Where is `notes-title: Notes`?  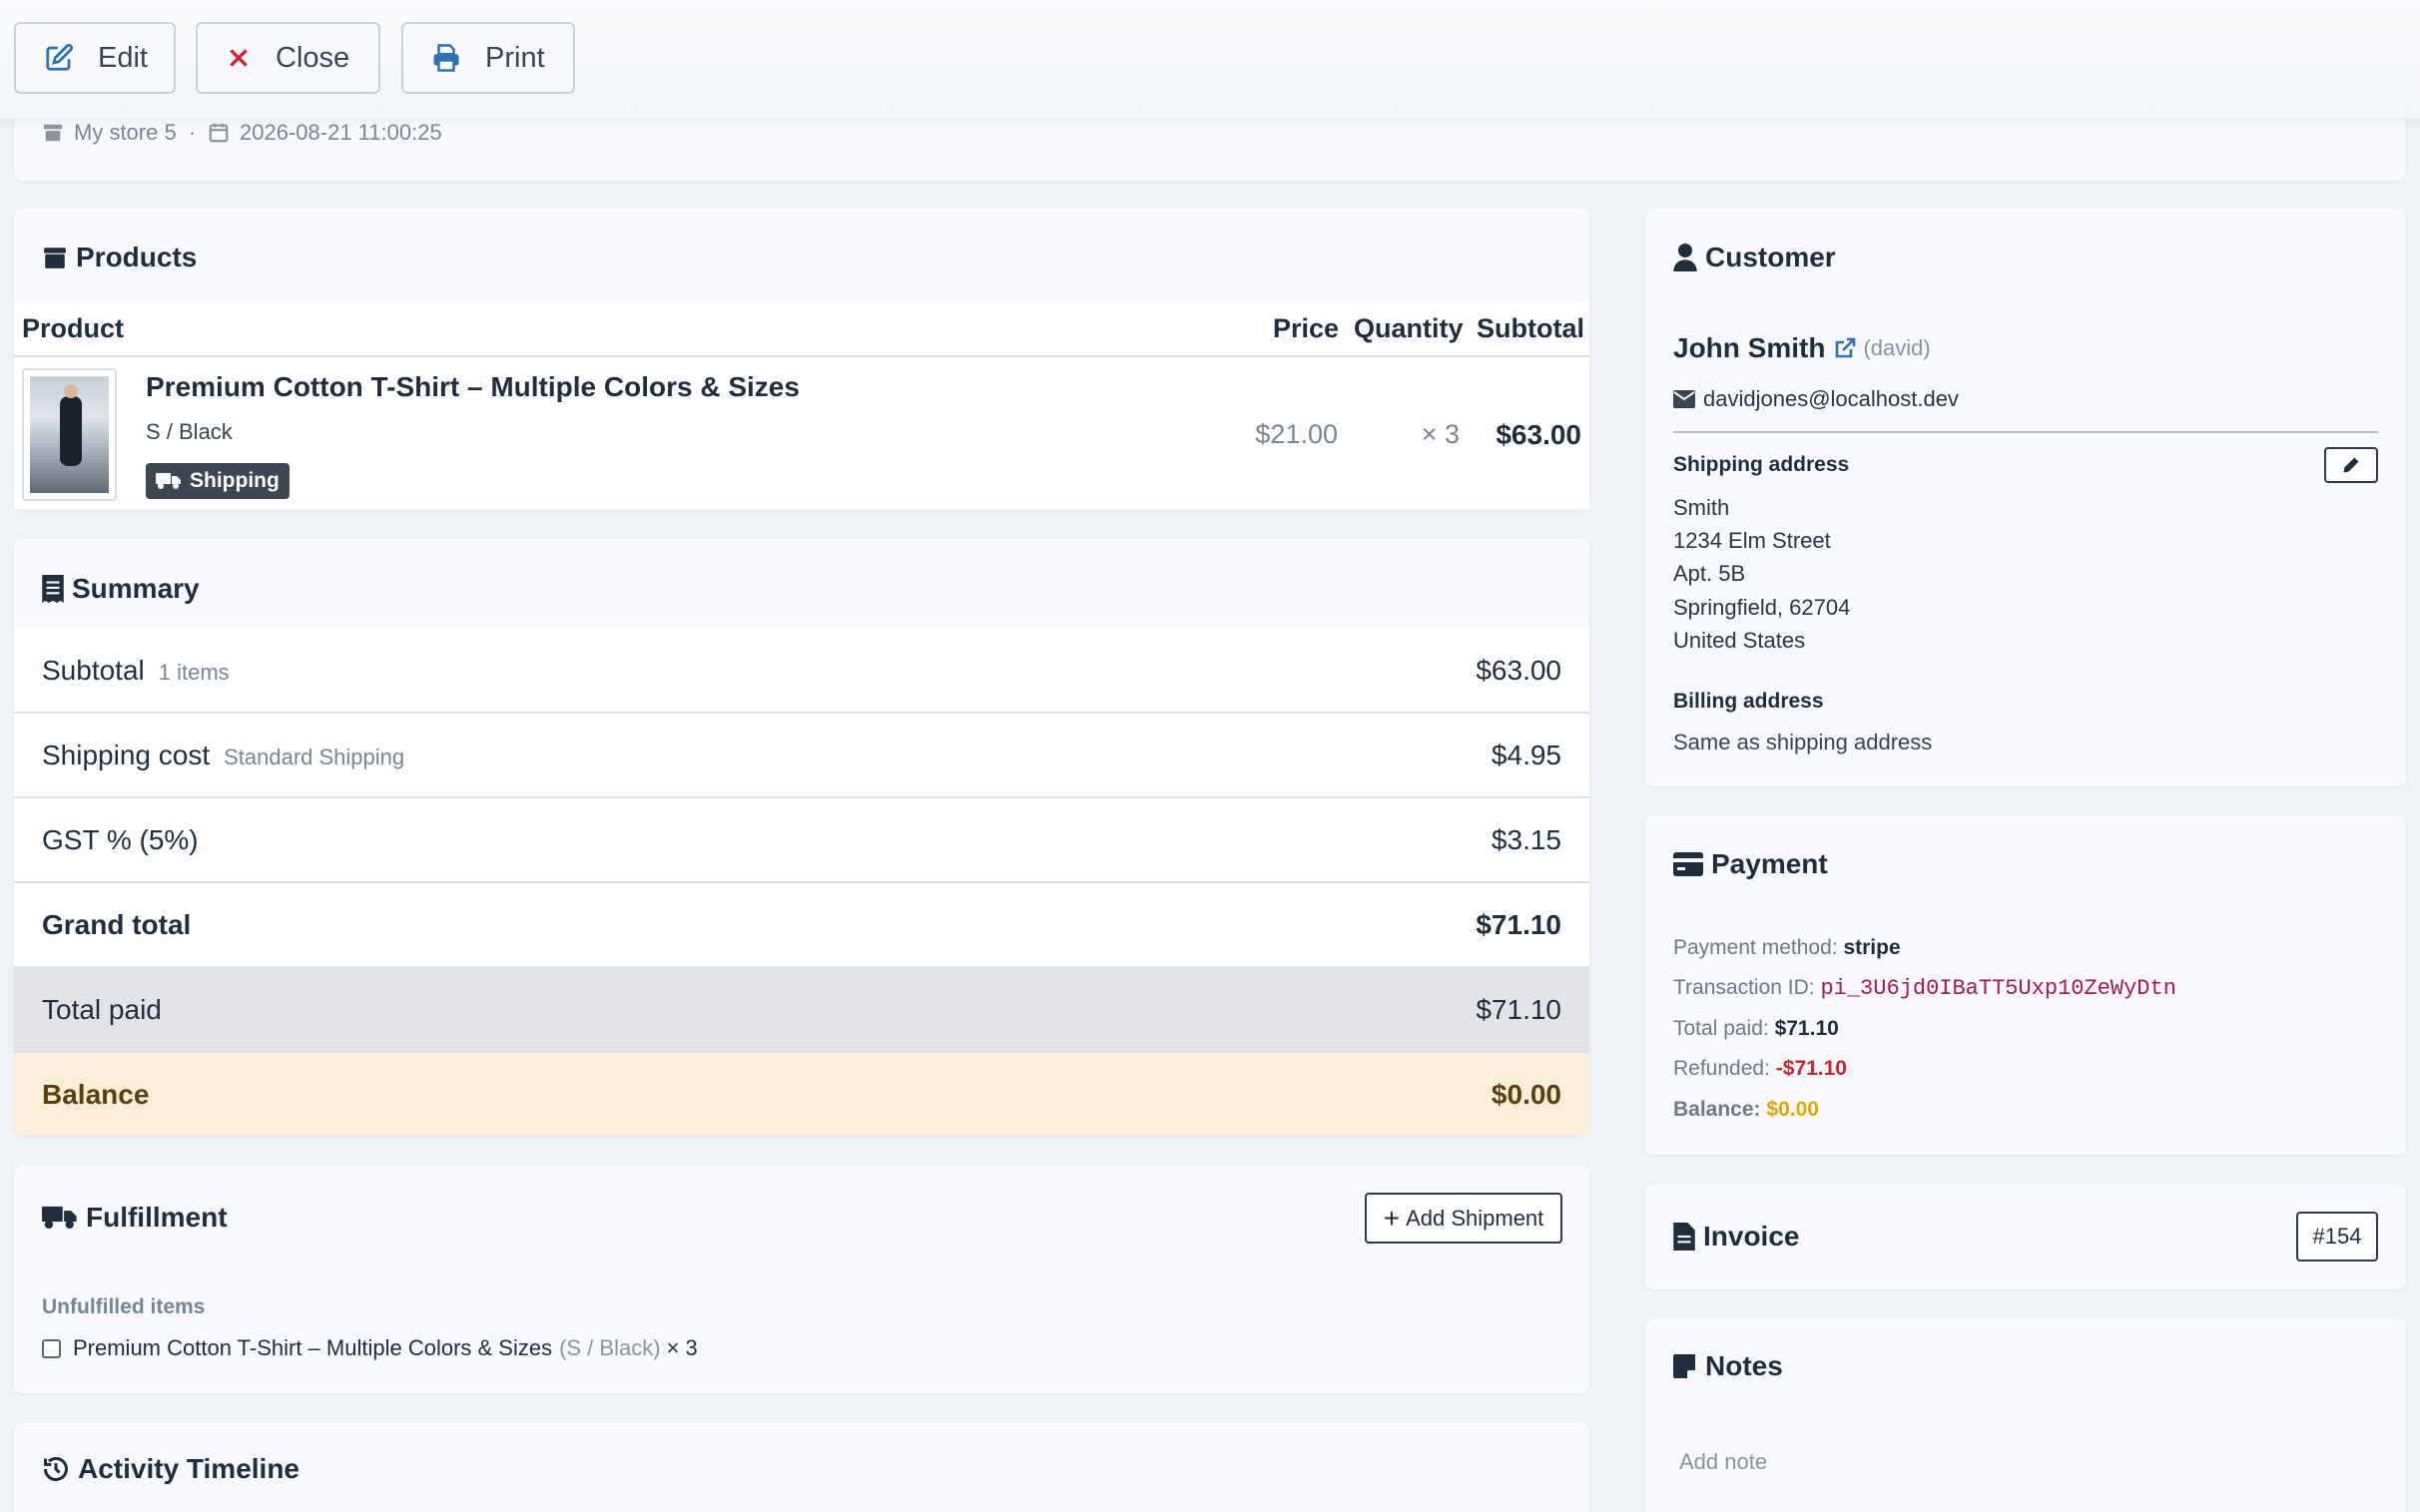
notes-title: Notes is located at coordinates (1728, 1366).